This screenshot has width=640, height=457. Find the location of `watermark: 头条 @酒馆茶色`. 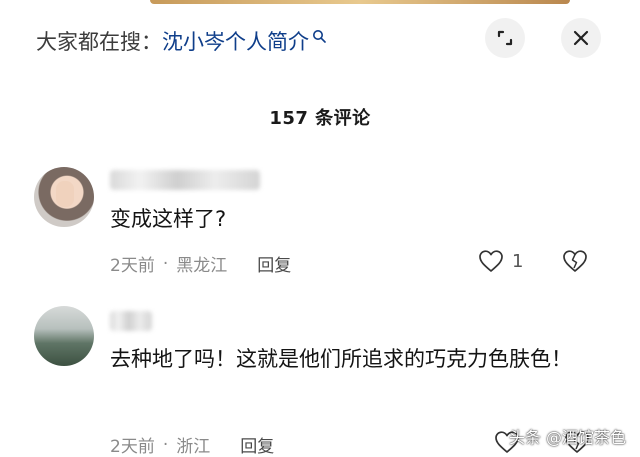

watermark: 头条 @酒馆茶色 is located at coordinates (567, 437).